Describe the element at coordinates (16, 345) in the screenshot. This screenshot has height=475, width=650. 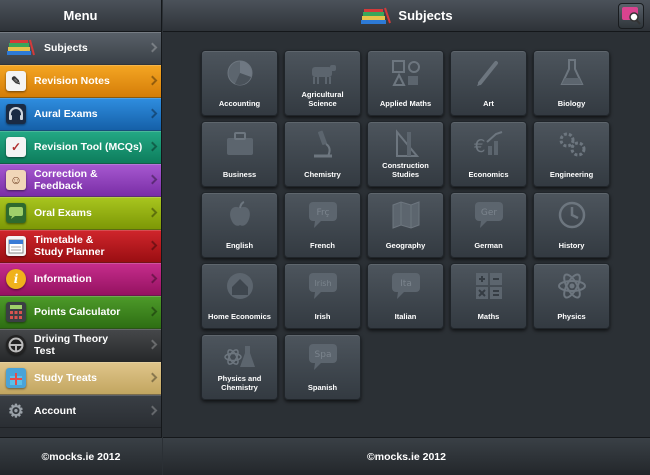
I see `steering-wheel-icon` at that location.